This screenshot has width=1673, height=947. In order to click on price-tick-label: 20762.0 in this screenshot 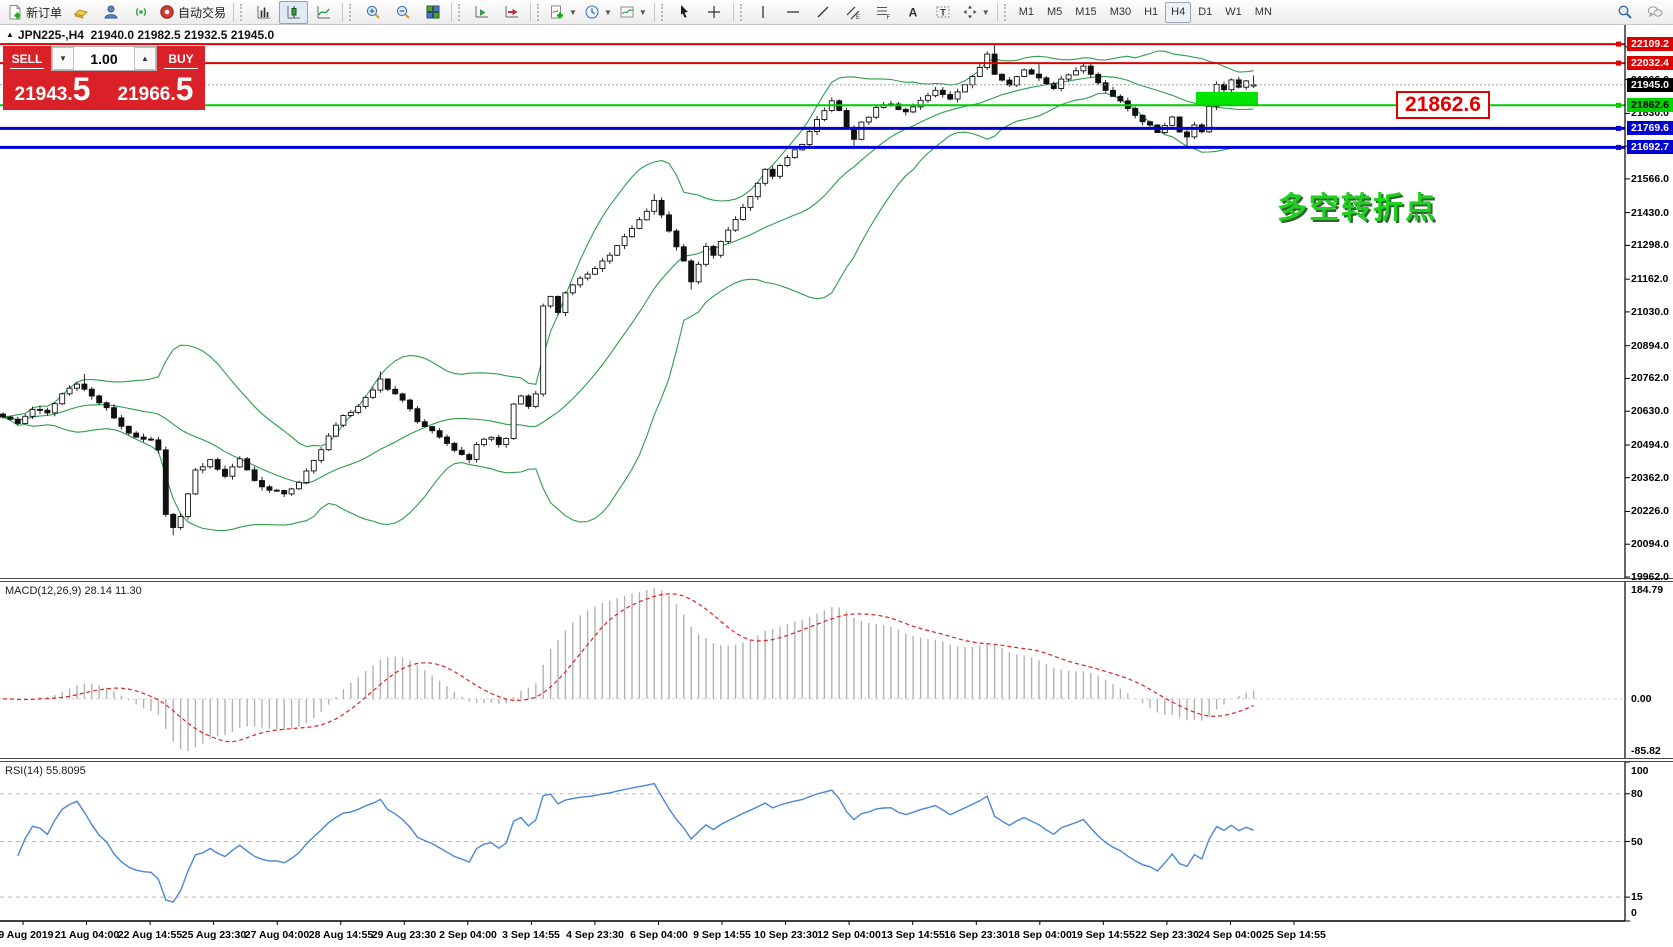, I will do `click(1650, 378)`.